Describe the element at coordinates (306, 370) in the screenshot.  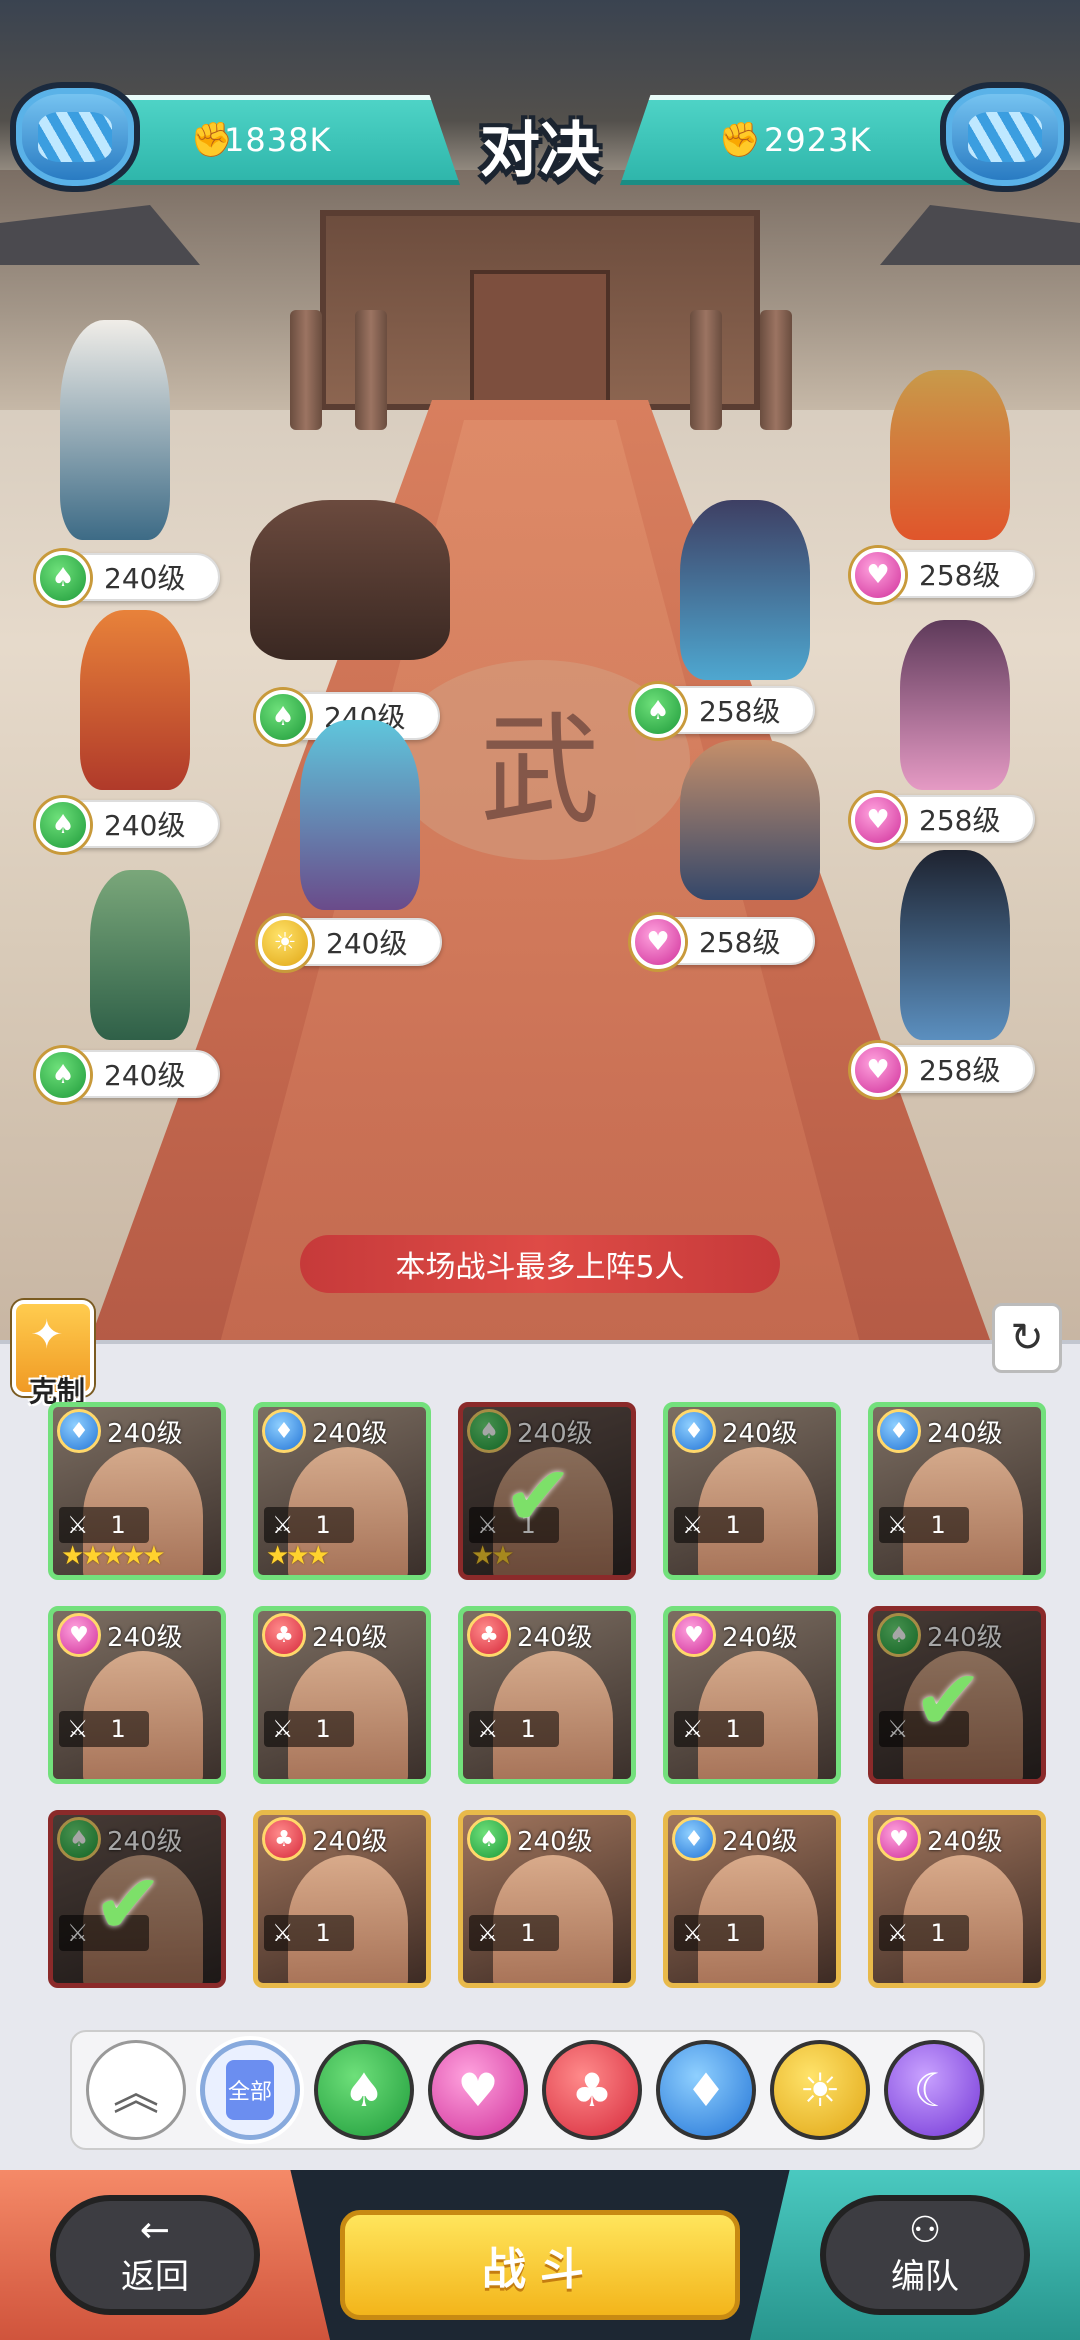
I see `pillar` at that location.